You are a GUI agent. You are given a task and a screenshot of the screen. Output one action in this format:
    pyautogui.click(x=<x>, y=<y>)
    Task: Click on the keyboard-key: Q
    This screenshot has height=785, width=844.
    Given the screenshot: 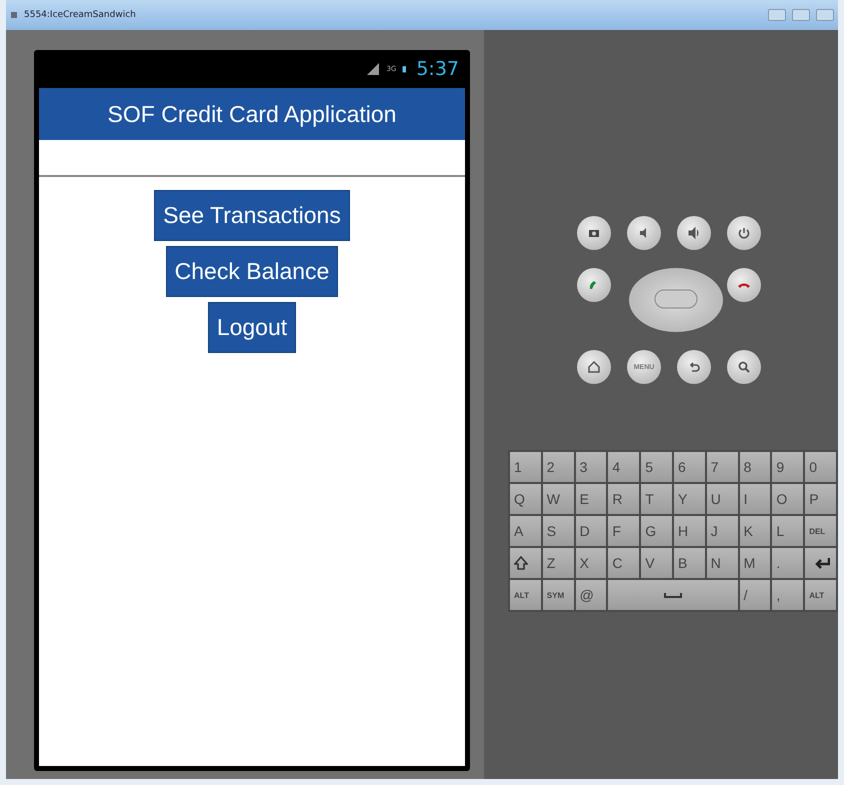 What is the action you would take?
    pyautogui.click(x=525, y=499)
    